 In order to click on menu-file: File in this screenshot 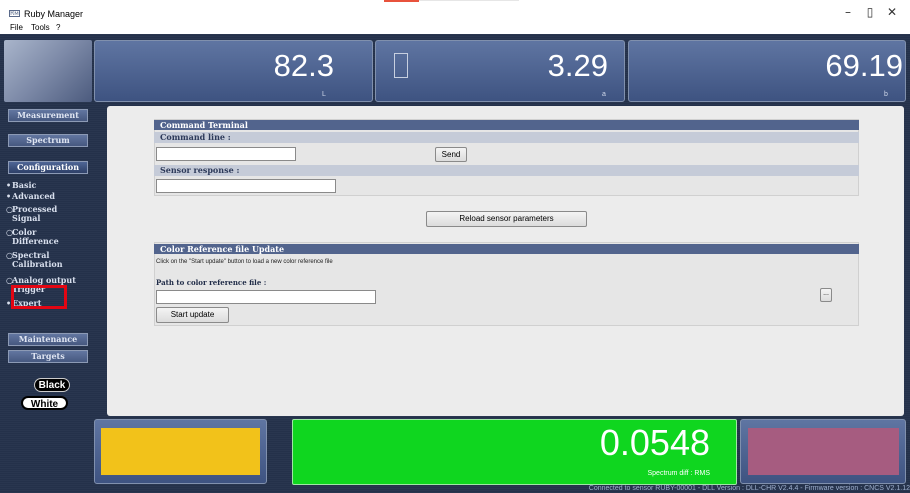, I will do `click(16, 27)`.